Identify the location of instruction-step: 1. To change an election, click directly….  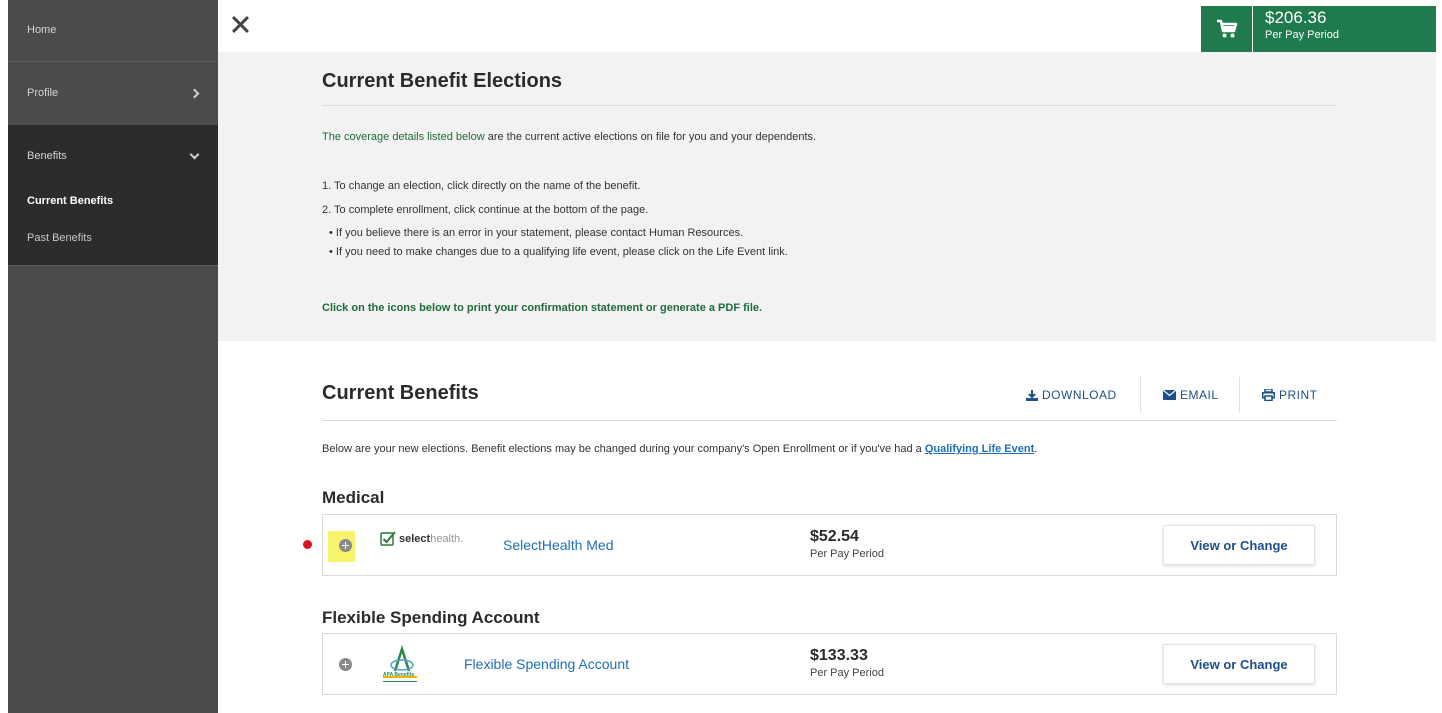
(481, 186).